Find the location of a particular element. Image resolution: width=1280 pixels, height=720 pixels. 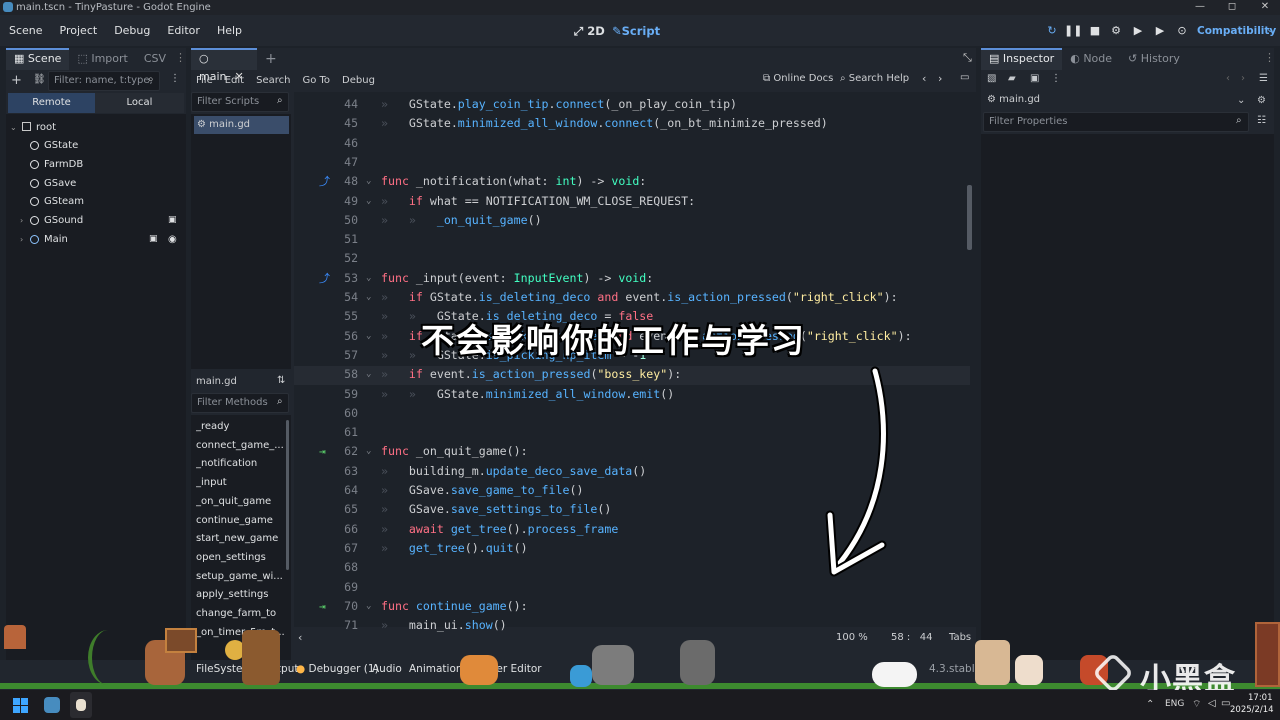

reload-icon: ↻ is located at coordinates (1052, 32).